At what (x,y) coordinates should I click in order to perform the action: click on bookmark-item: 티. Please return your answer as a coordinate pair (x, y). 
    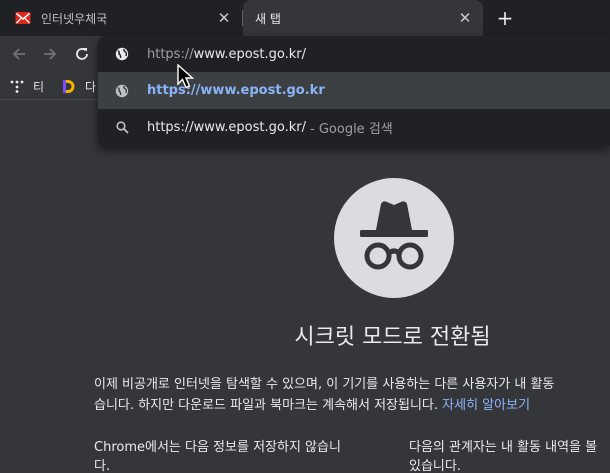
    Looking at the image, I should click on (27, 86).